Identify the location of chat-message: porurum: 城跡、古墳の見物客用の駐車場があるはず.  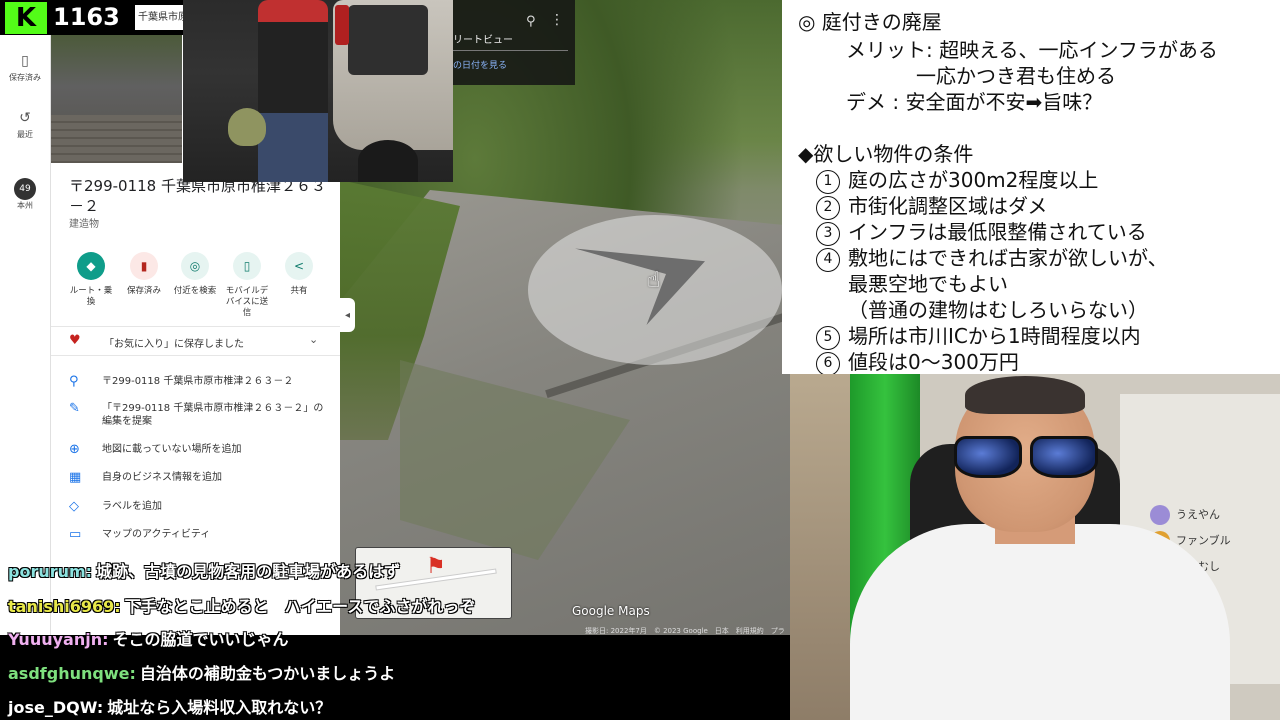
(204, 570).